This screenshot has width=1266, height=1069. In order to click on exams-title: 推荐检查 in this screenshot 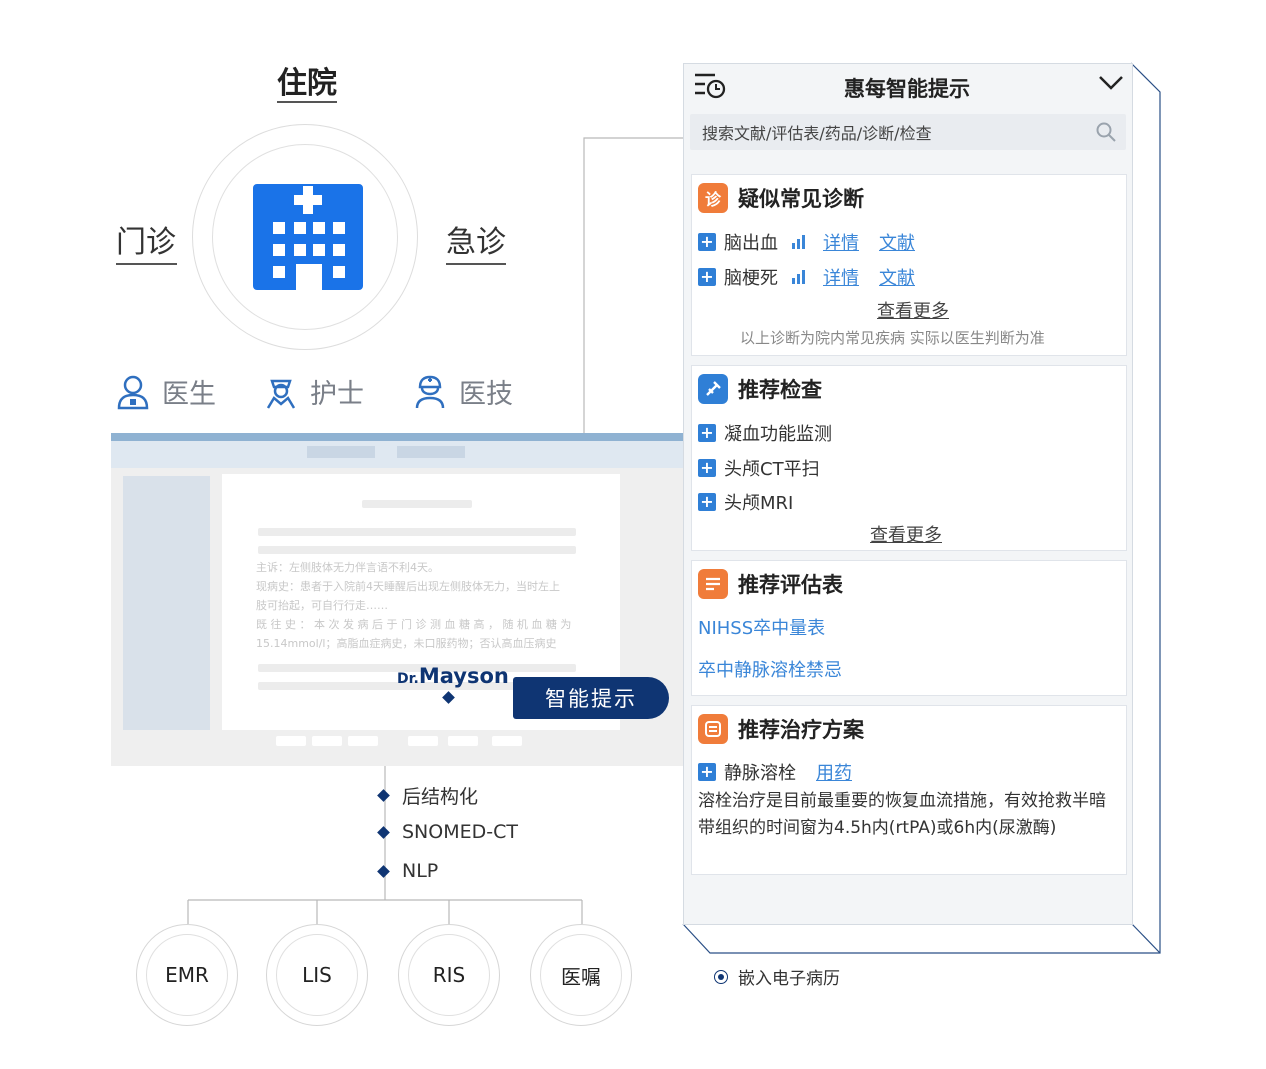, I will do `click(780, 390)`.